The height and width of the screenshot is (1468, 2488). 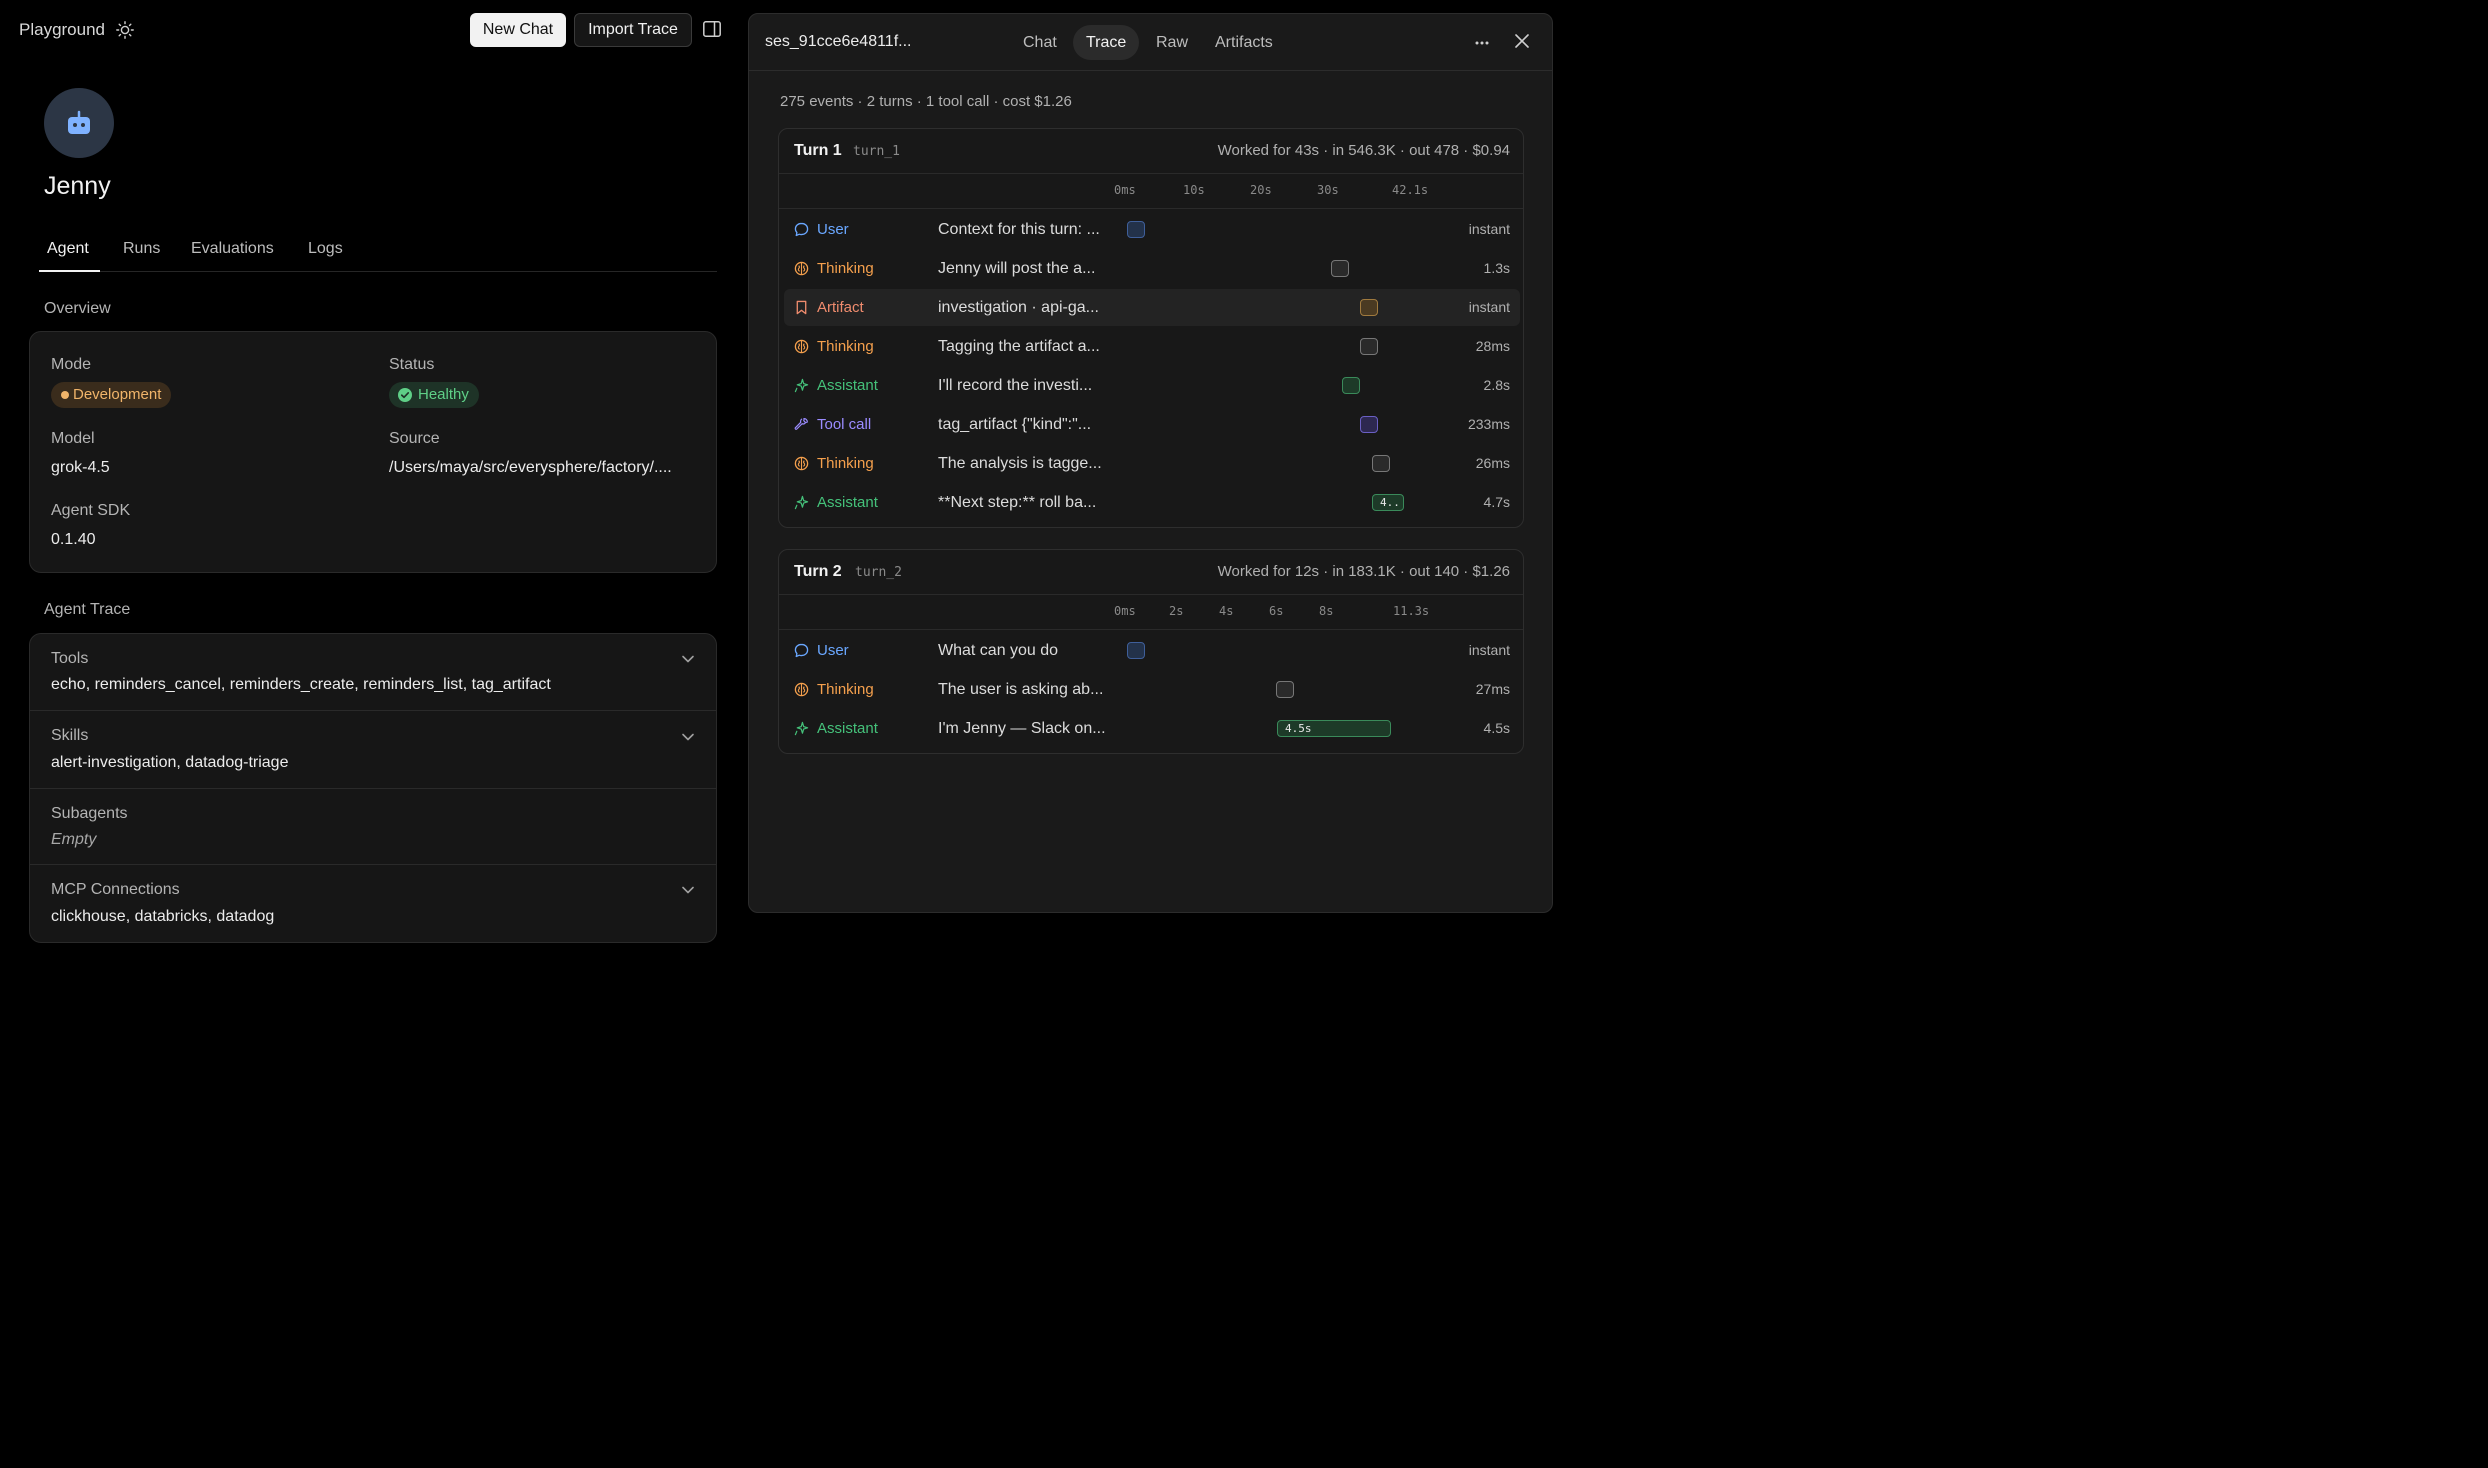 What do you see at coordinates (111, 395) in the screenshot?
I see `mode-badge: Development` at bounding box center [111, 395].